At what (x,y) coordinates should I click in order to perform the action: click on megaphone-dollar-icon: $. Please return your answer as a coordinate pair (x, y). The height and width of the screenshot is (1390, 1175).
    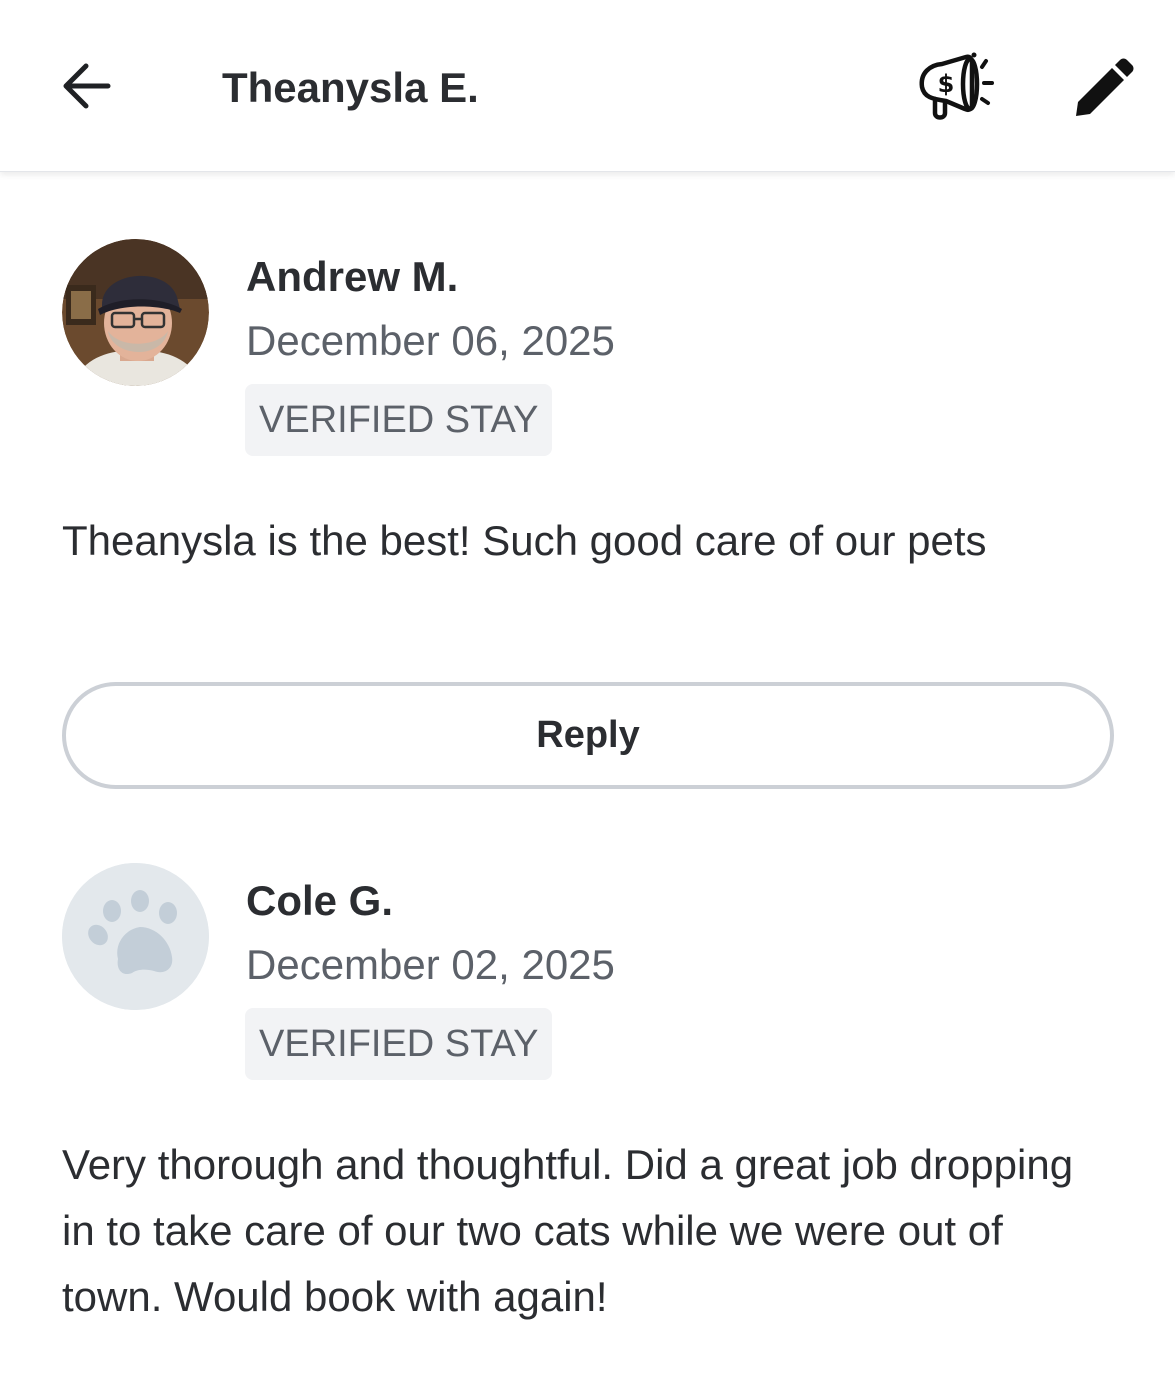
    Looking at the image, I should click on (956, 86).